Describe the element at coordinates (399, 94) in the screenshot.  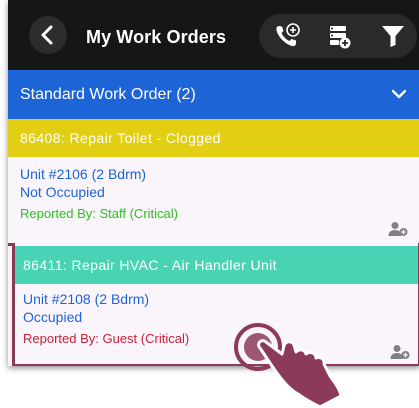
I see `chevron-down-icon` at that location.